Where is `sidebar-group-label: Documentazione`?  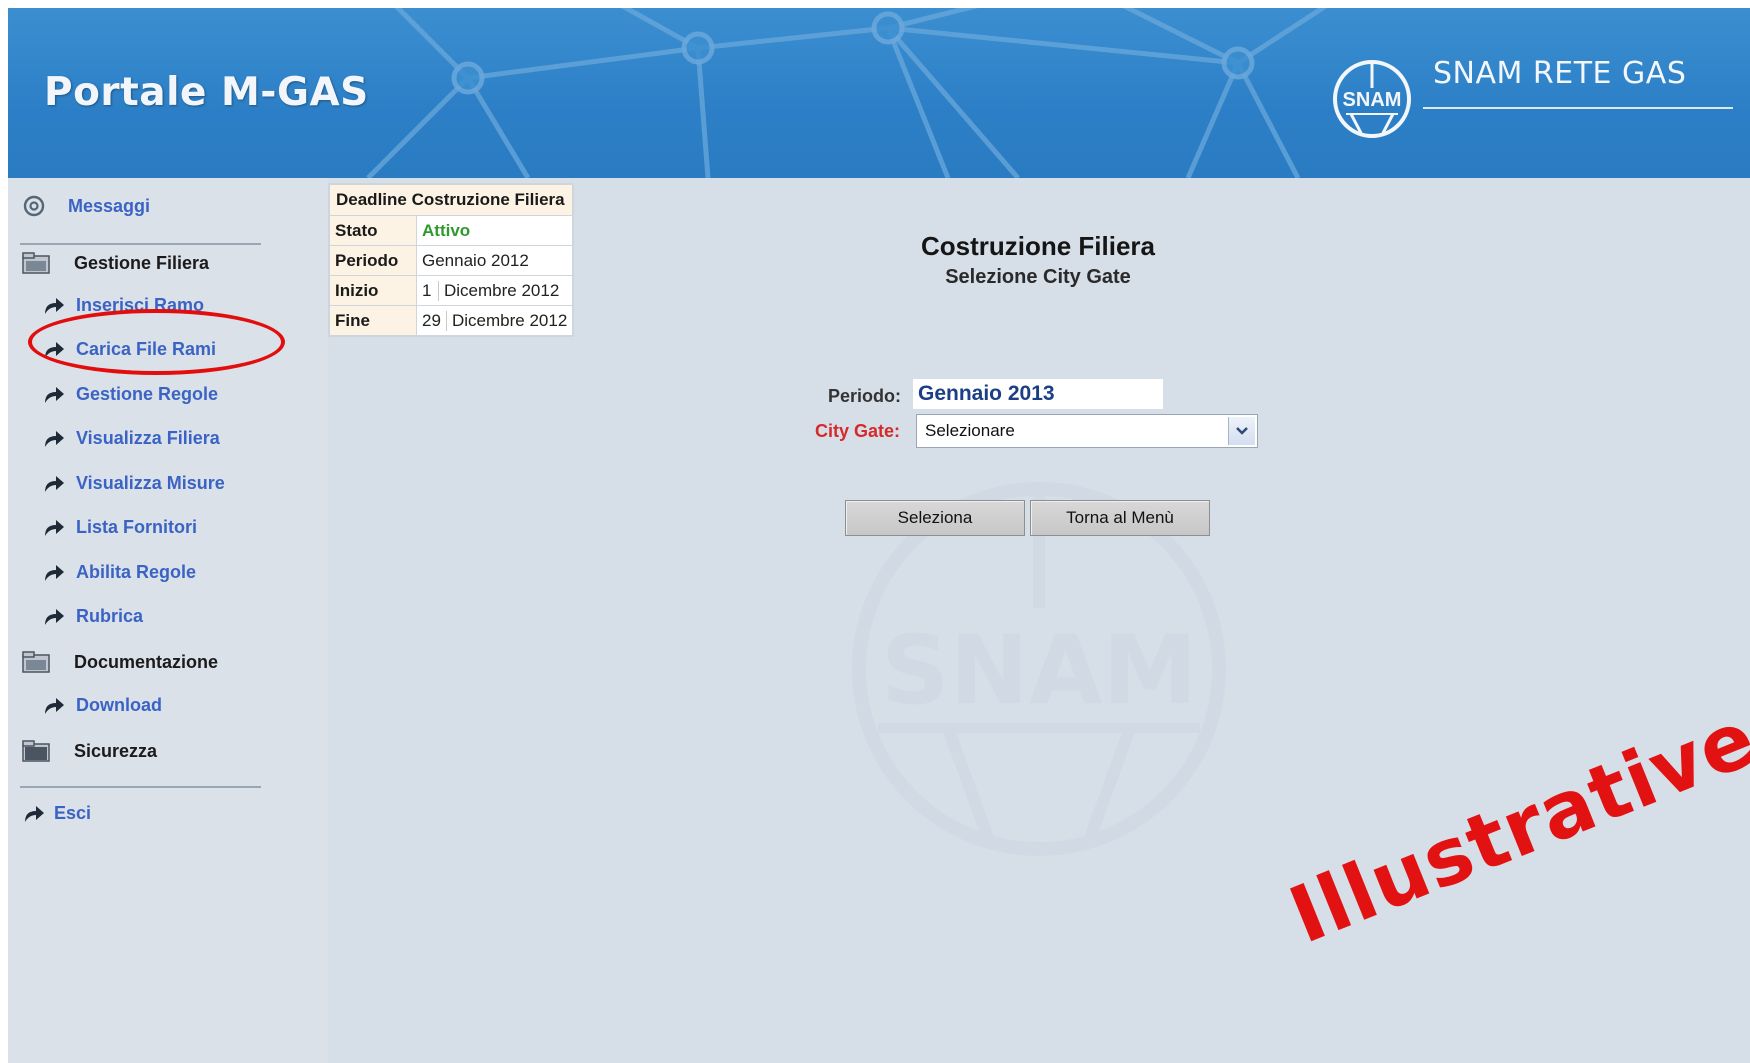 sidebar-group-label: Documentazione is located at coordinates (146, 661).